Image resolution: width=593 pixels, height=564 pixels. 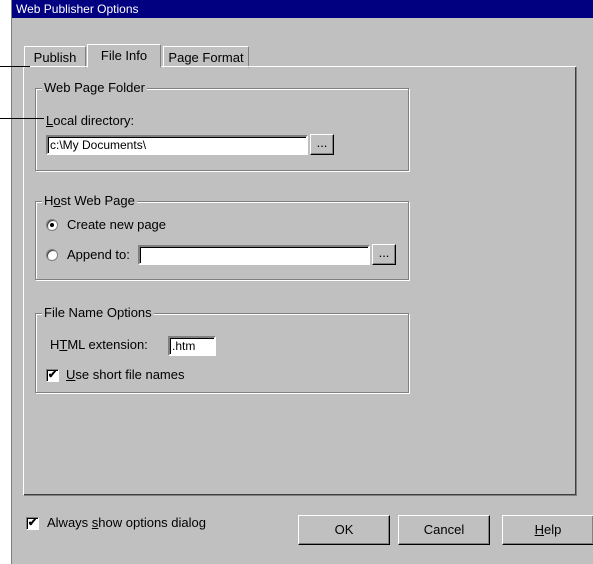 I want to click on append-to-label: Append to:, so click(x=98, y=255).